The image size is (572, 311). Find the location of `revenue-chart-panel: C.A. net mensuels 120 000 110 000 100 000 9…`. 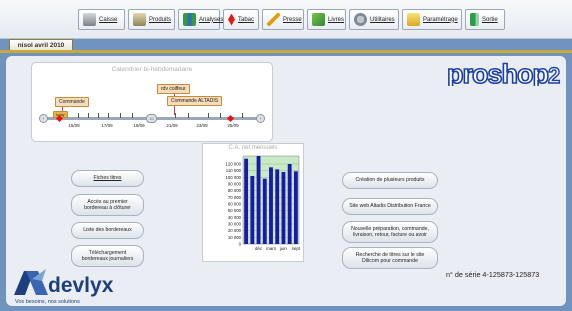

revenue-chart-panel: C.A. net mensuels 120 000 110 000 100 000 9… is located at coordinates (253, 202).